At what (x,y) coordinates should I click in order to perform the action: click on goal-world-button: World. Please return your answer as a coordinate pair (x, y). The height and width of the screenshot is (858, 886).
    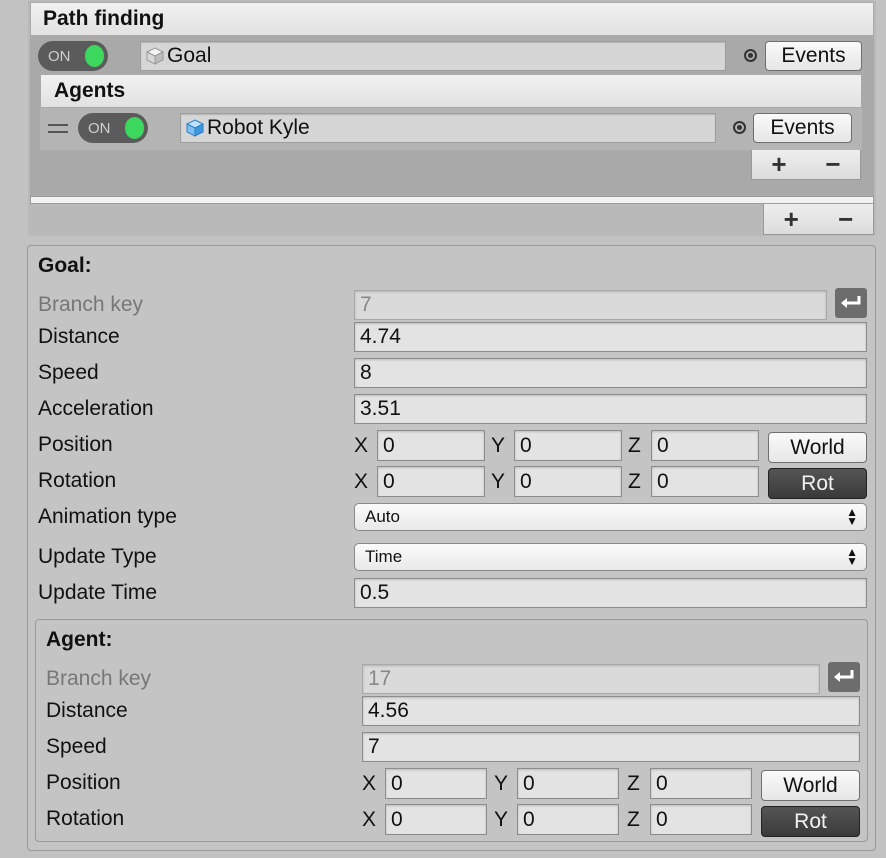
    Looking at the image, I should click on (817, 447).